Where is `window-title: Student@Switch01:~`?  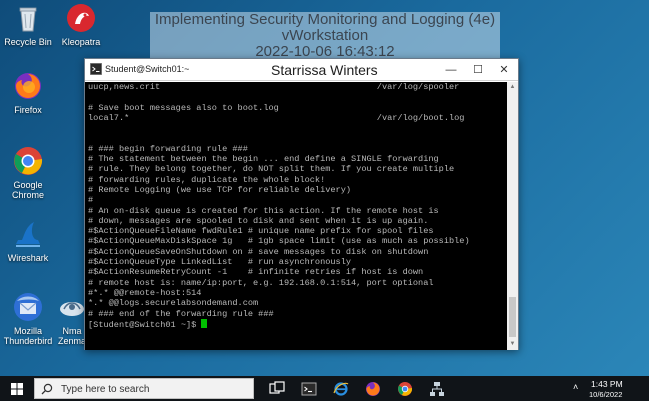 window-title: Student@Switch01:~ is located at coordinates (147, 69).